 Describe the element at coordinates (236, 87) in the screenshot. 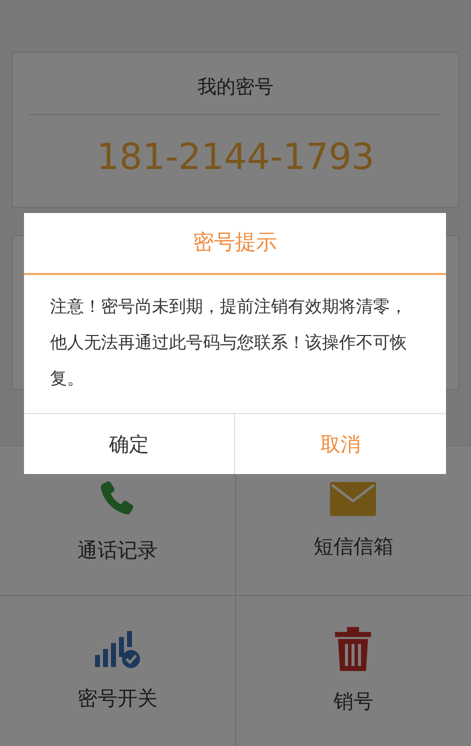

I see `card-title: 我的密号` at that location.